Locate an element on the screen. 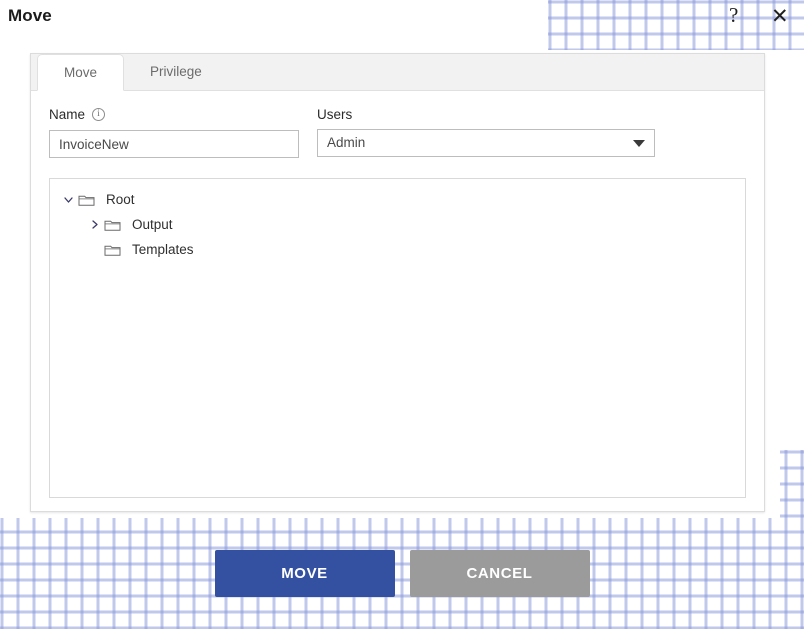 This screenshot has width=804, height=629. name-field-group: Name i is located at coordinates (174, 131).